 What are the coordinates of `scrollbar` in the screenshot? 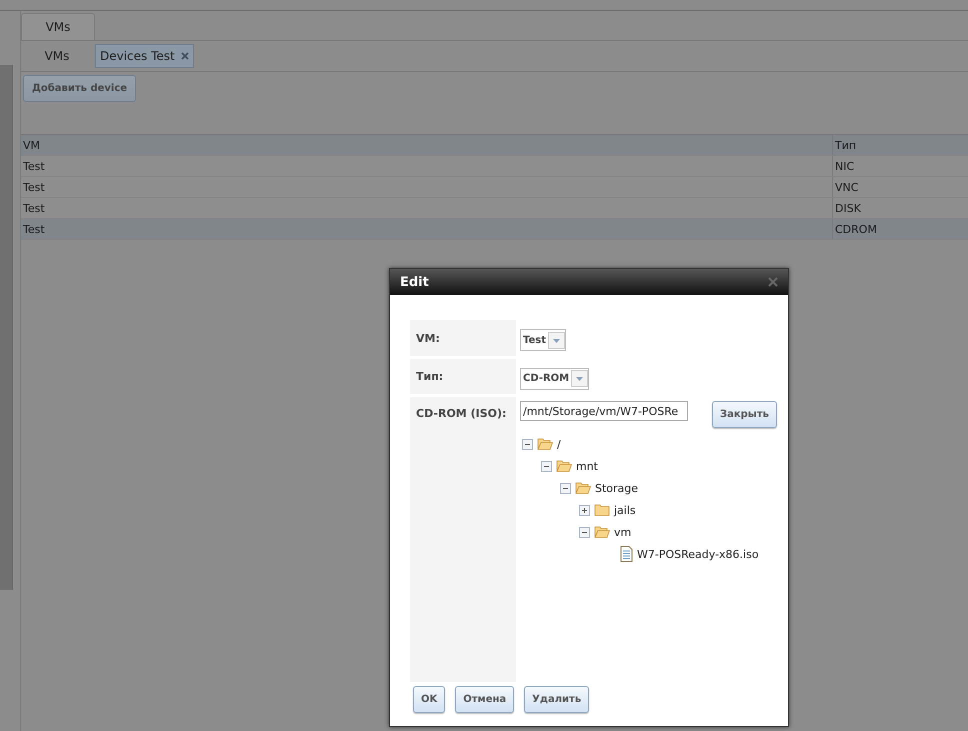 It's located at (6, 327).